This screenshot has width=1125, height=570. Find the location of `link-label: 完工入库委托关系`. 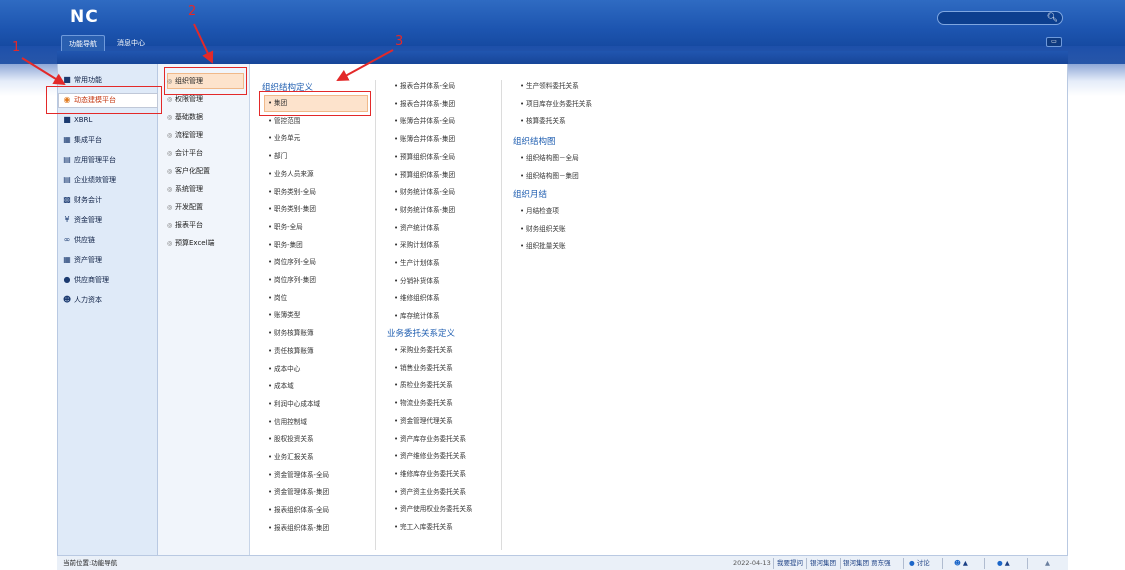

link-label: 完工入库委托关系 is located at coordinates (426, 527).